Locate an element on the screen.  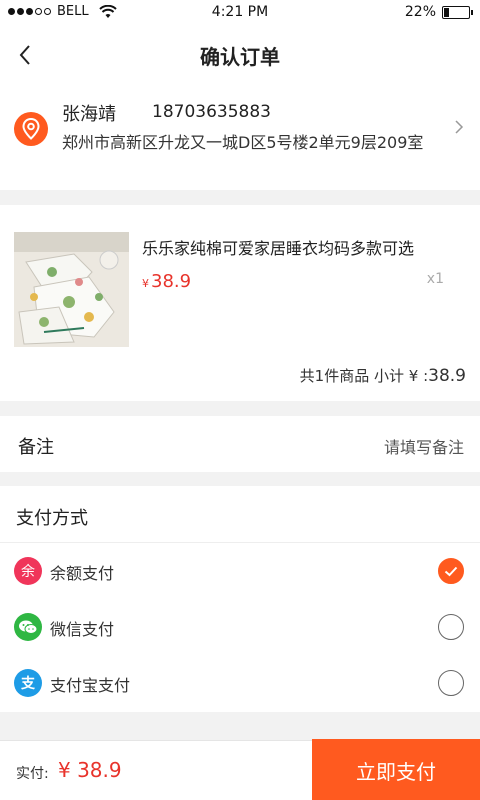
order-summary: 共1件商品 小计 ¥ :38.9 is located at coordinates (383, 375).